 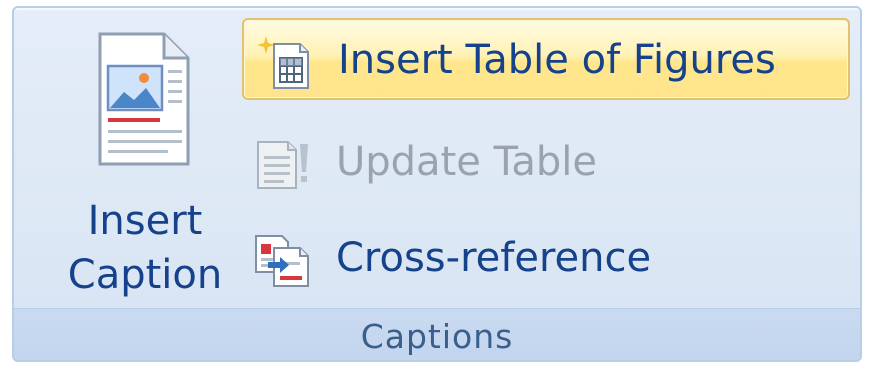 I want to click on group-highlight, so click(x=437, y=9).